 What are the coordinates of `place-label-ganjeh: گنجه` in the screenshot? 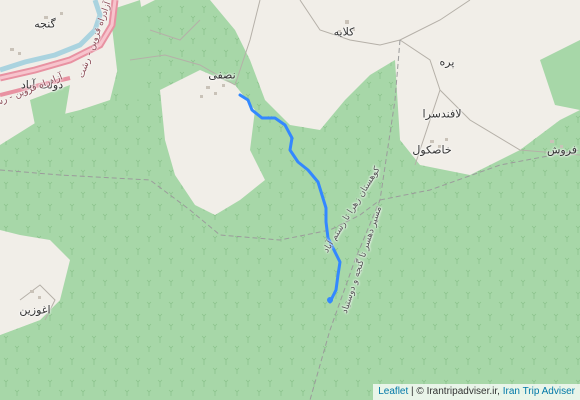 It's located at (45, 24).